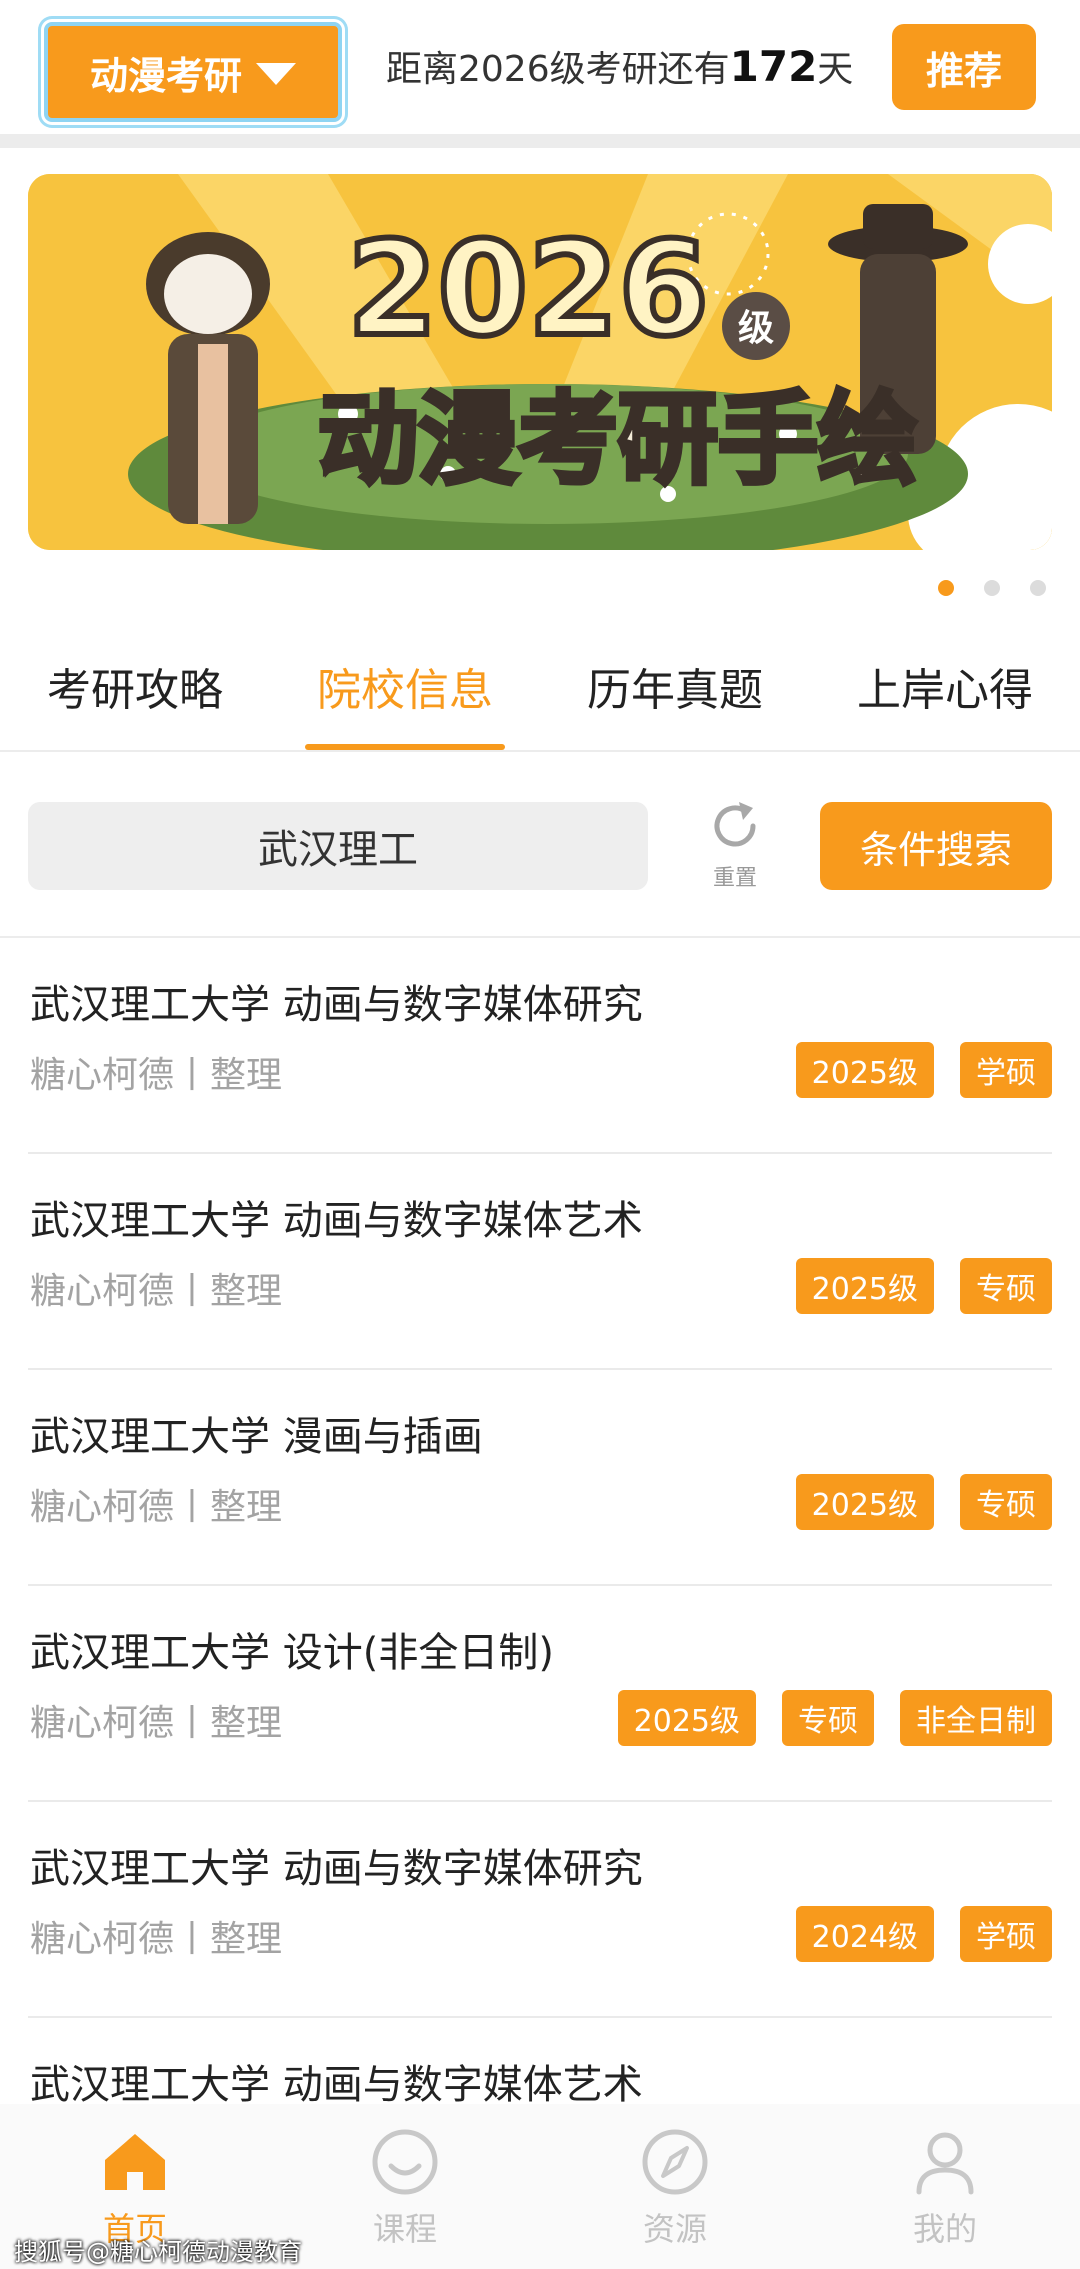 The width and height of the screenshot is (1080, 2269). I want to click on list-item: 武汉理工大学 动画与数字媒体艺术 糖心柯德丨整理 2025级 专硕, so click(540, 1262).